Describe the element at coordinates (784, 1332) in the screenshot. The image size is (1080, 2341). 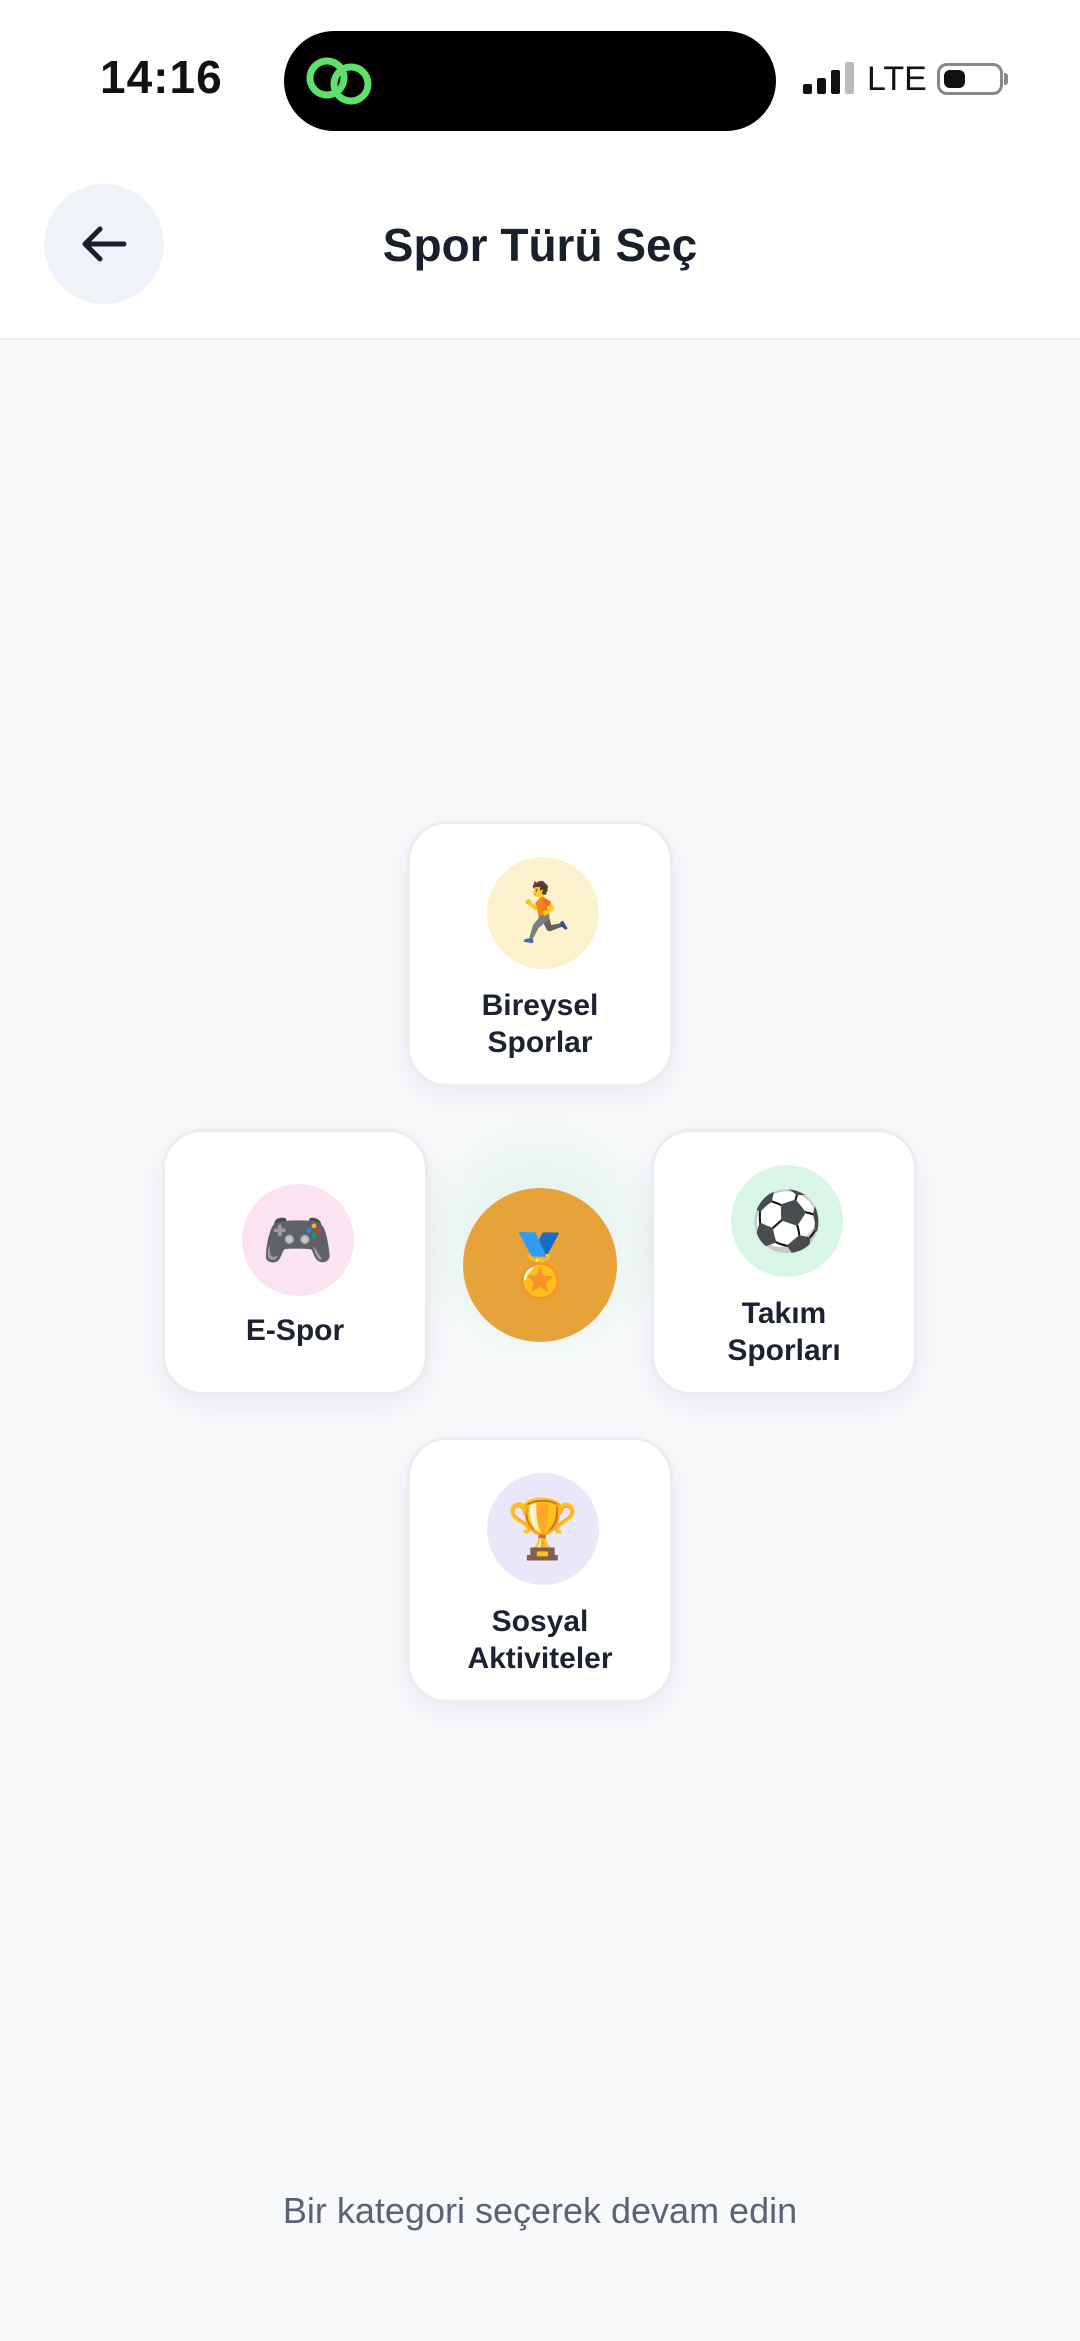
I see `category-label: Takım Sporları` at that location.